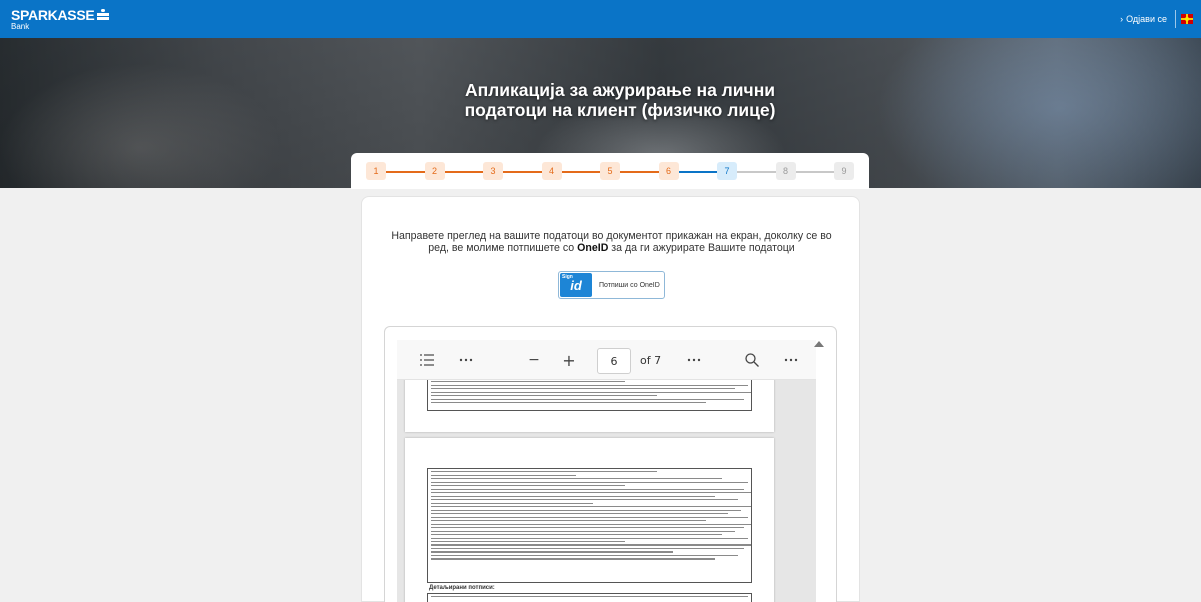 The height and width of the screenshot is (602, 1201). I want to click on step-5: 5, so click(610, 171).